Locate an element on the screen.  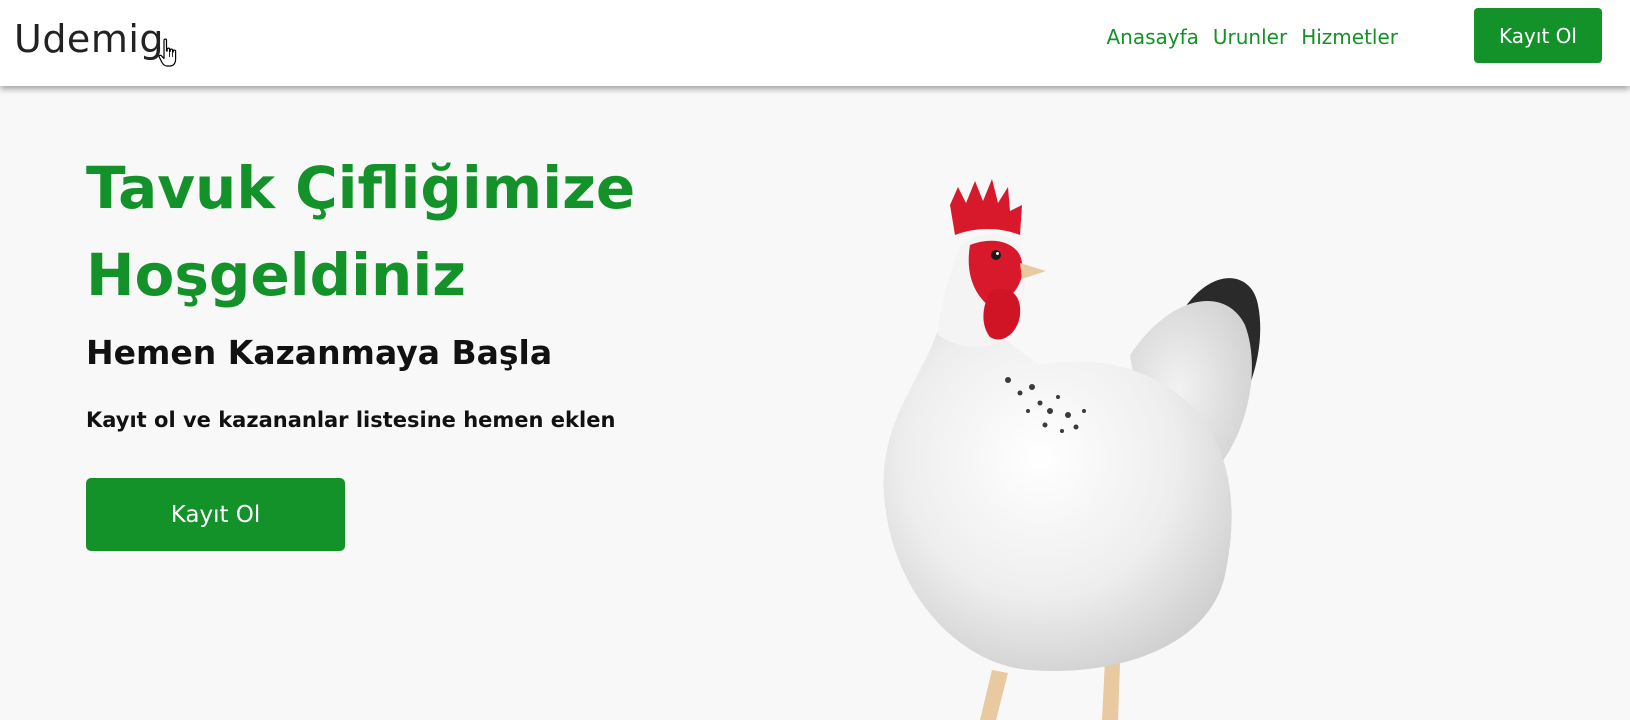
hero-title: Tavuk Çifliğimize Hoşgeldiniz is located at coordinates (361, 231).